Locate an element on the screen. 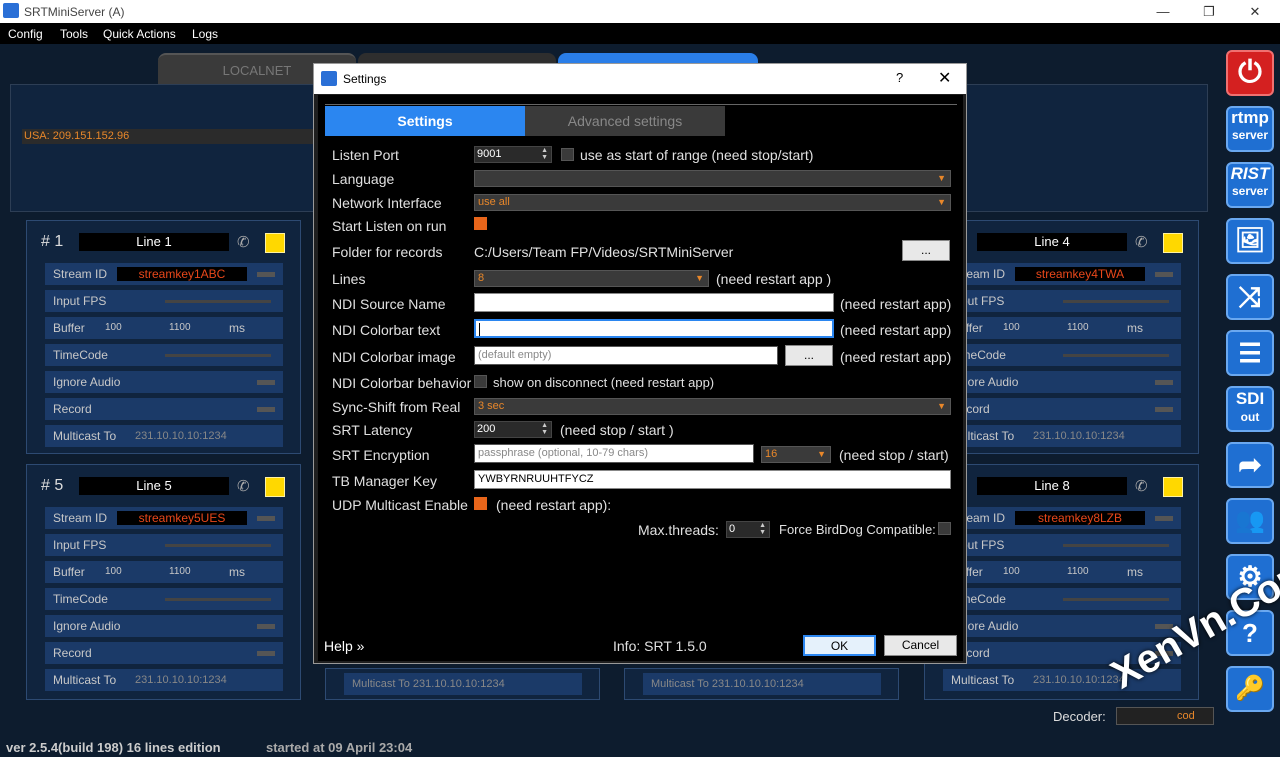 The width and height of the screenshot is (1280, 757). dialog-titlebar: Settings ? ✕ is located at coordinates (640, 79).